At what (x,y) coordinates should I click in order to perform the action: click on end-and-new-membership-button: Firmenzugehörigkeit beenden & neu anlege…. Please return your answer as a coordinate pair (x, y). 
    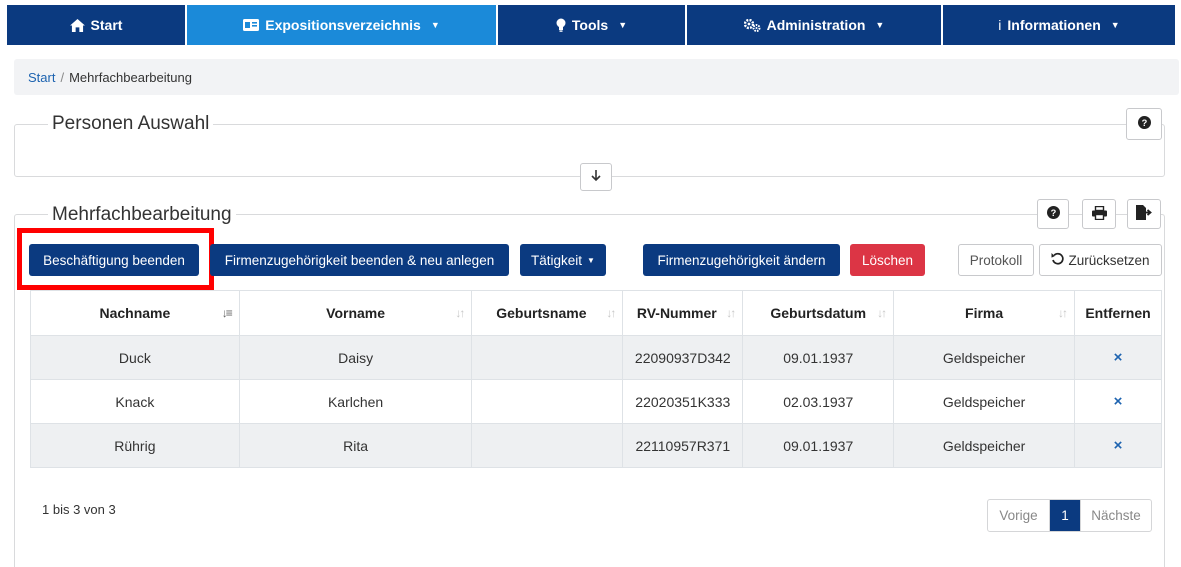
    Looking at the image, I should click on (359, 260).